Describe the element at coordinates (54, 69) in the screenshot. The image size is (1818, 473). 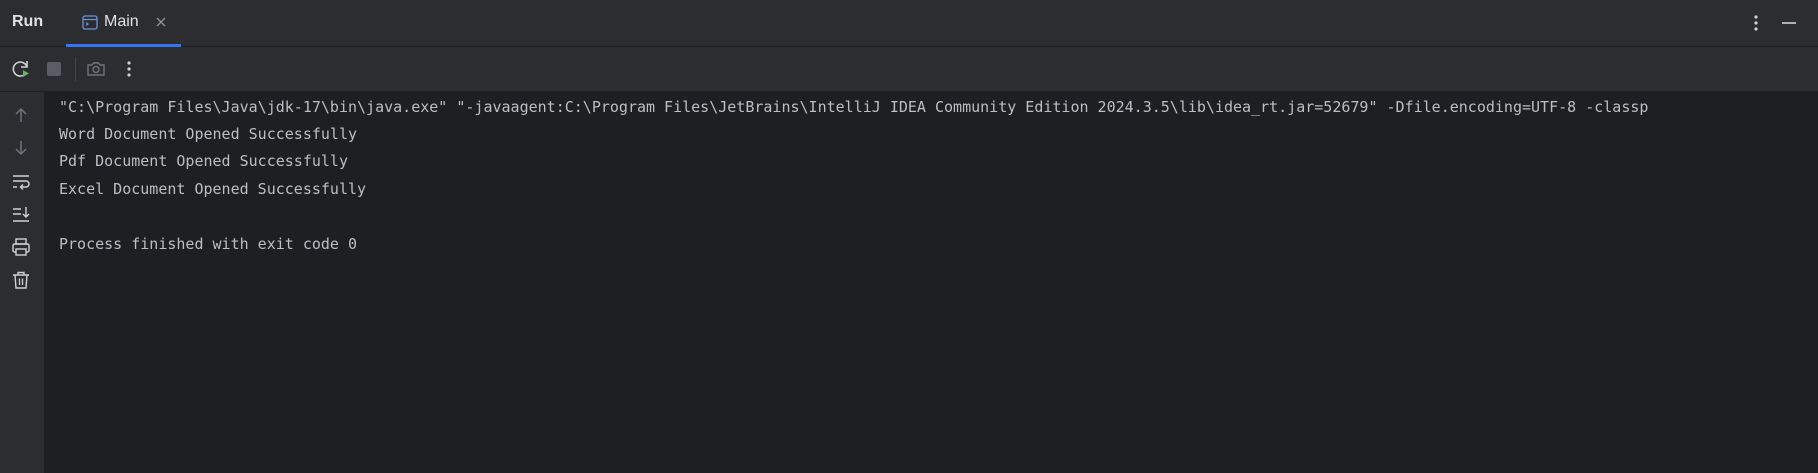
I see `stop-icon` at that location.